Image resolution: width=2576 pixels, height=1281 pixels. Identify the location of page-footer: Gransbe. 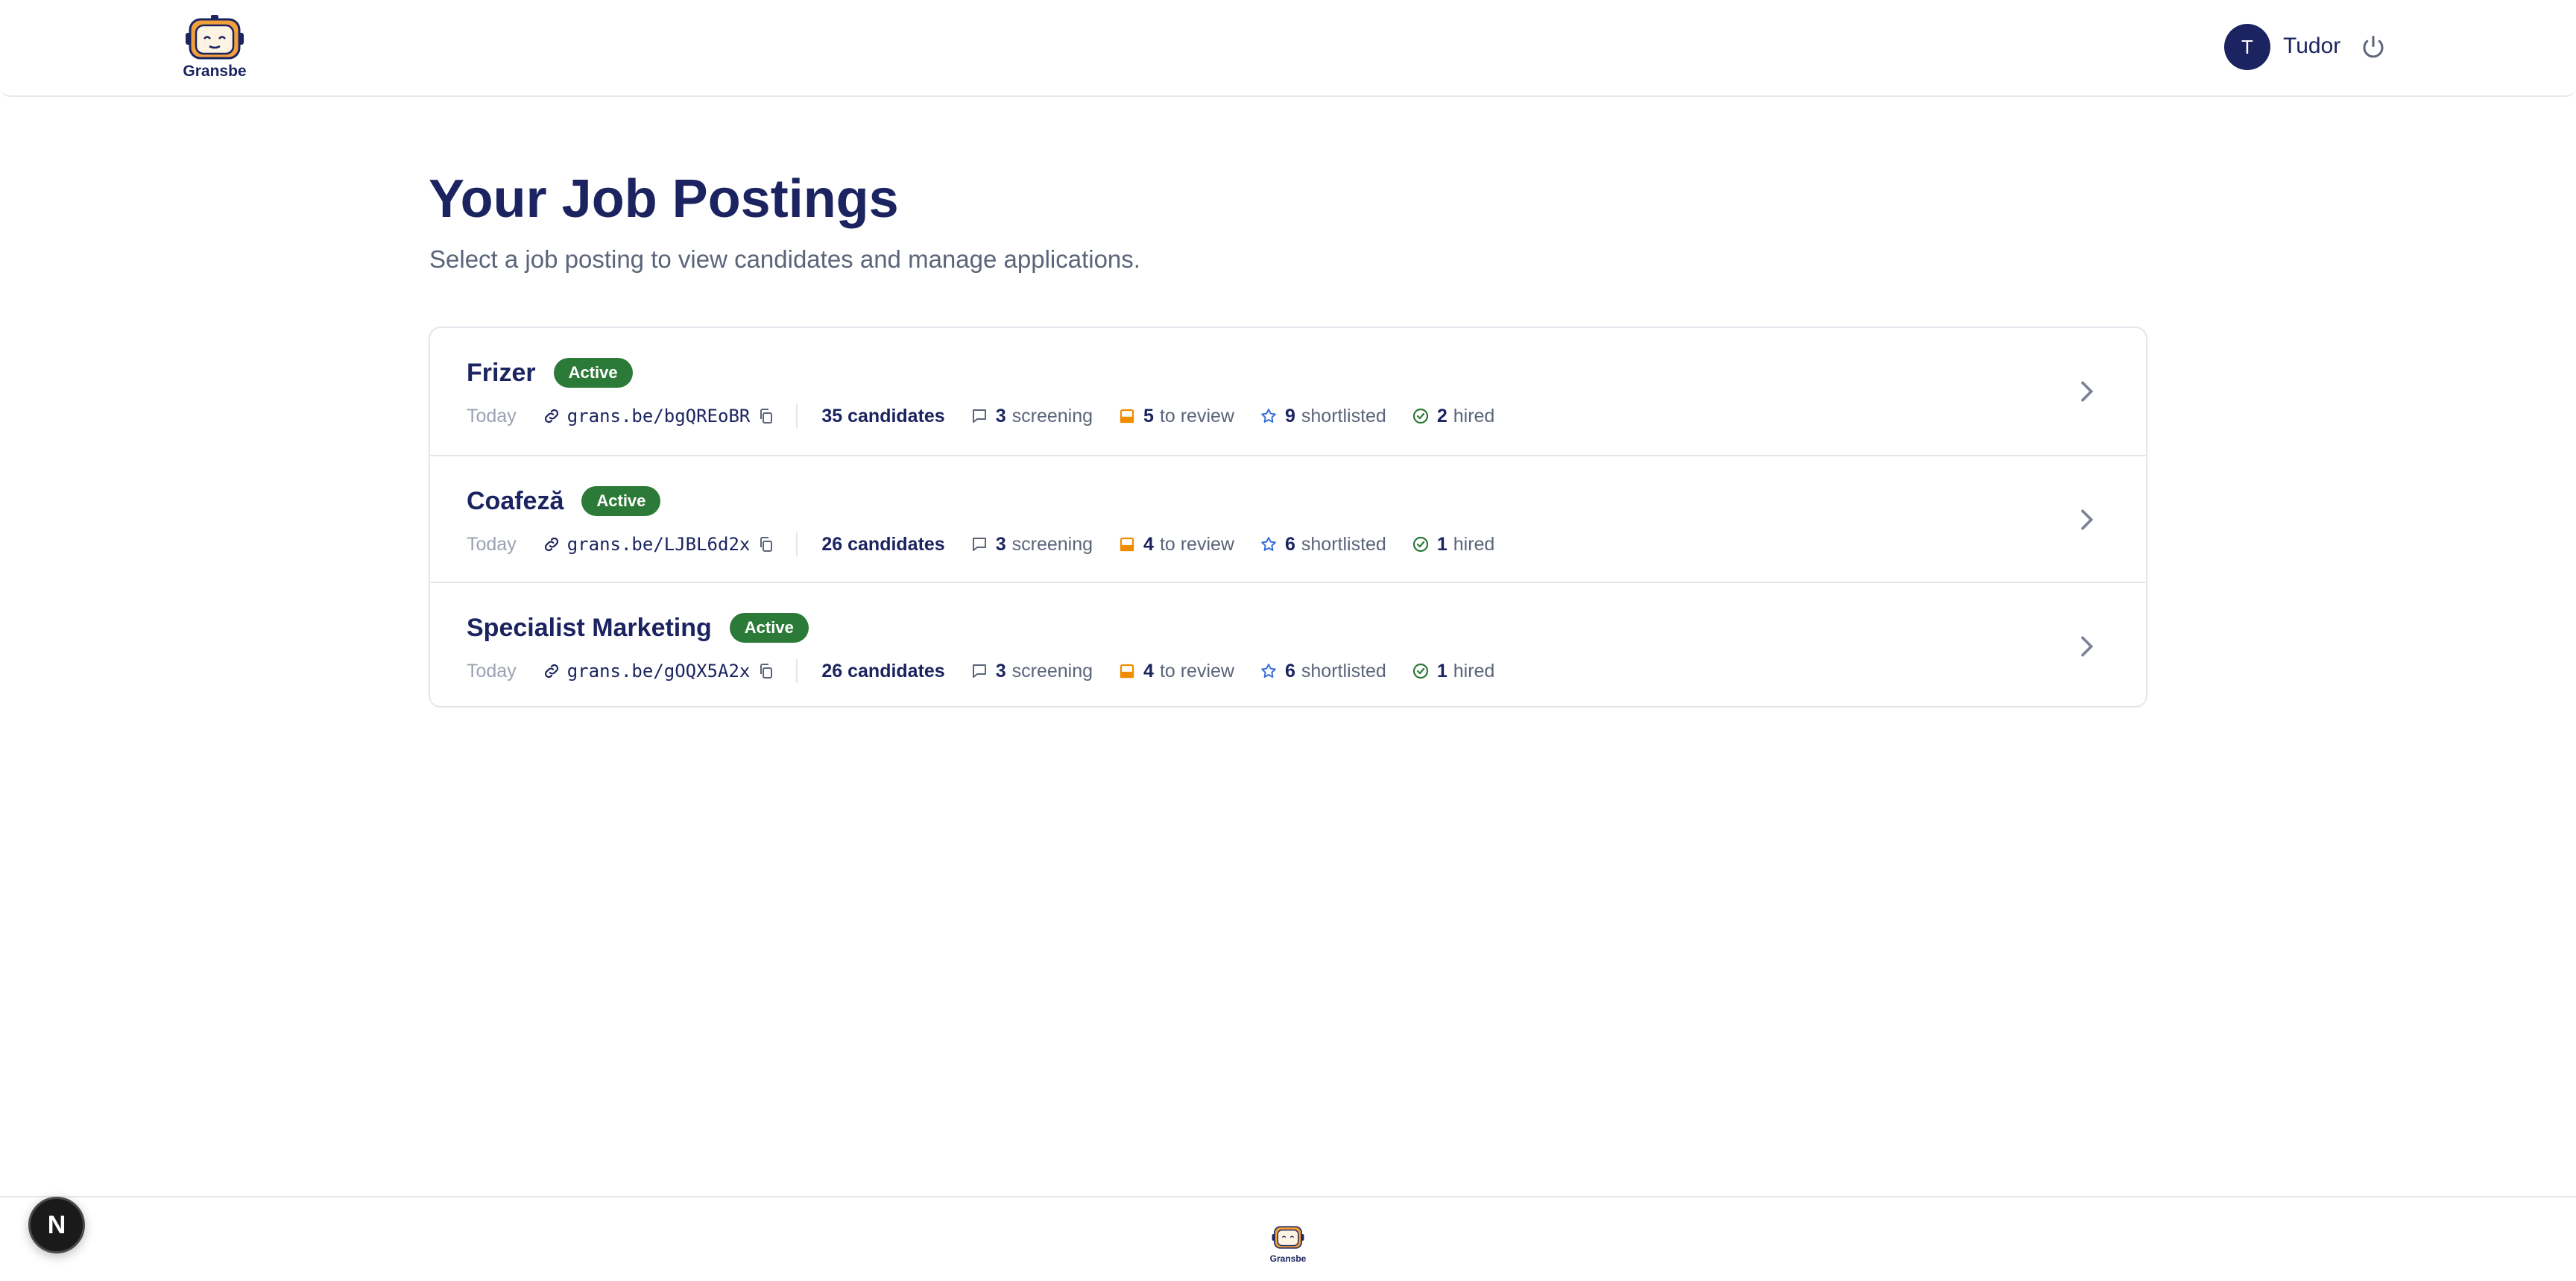
(1288, 1238).